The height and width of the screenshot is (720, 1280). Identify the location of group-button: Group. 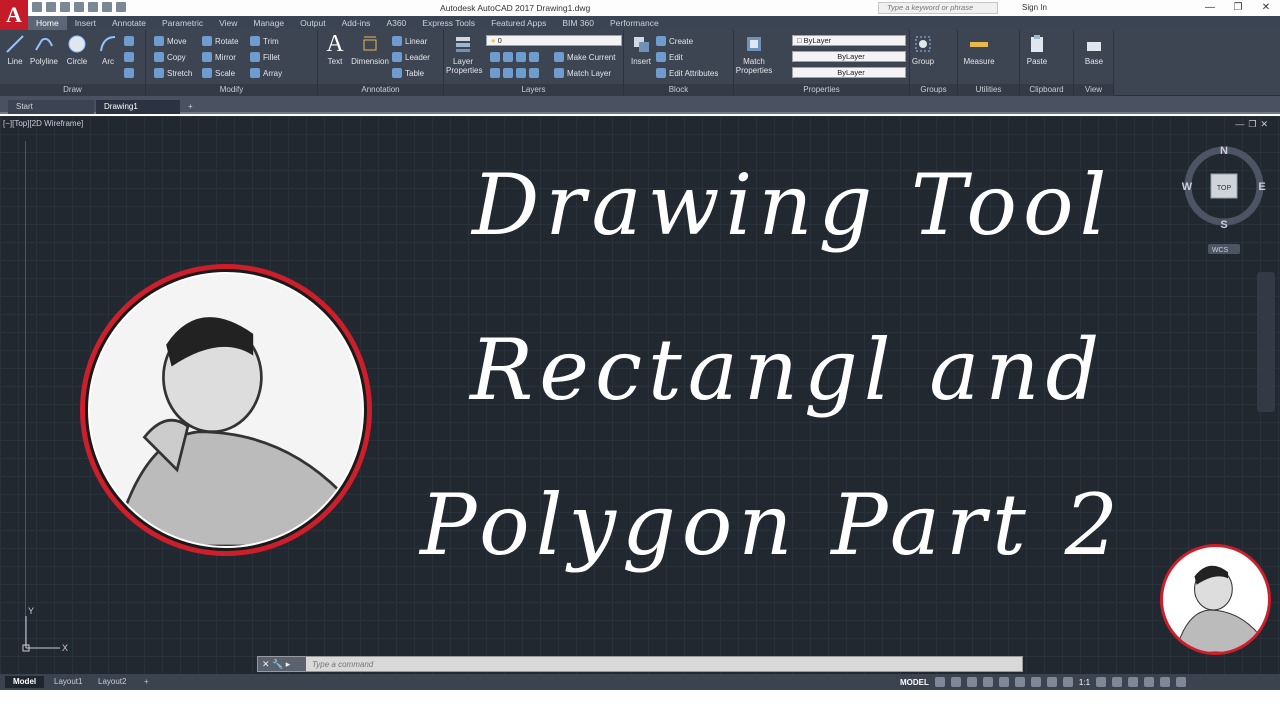
(923, 50).